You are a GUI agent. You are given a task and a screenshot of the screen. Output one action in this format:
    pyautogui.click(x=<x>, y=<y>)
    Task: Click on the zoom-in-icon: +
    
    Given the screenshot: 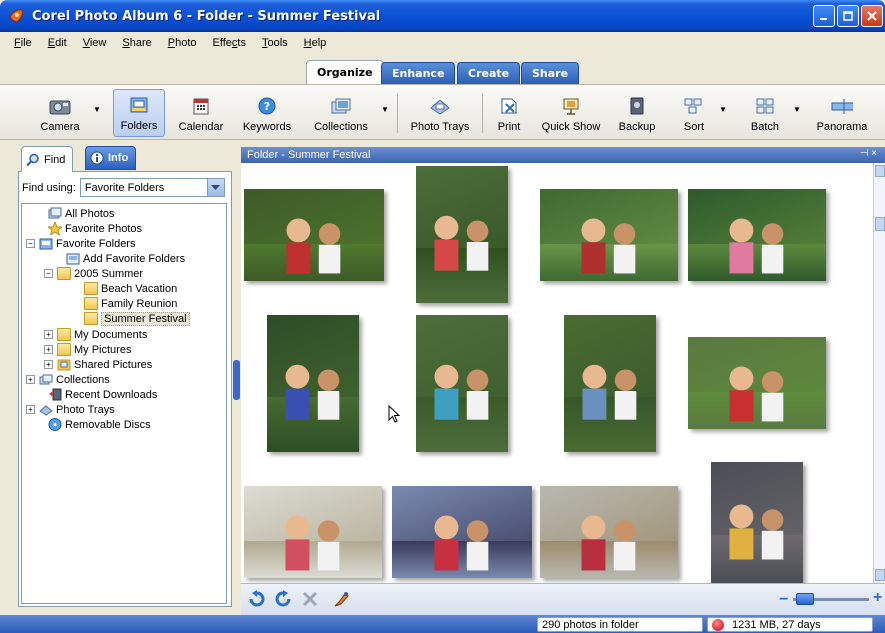 What is the action you would take?
    pyautogui.click(x=877, y=598)
    